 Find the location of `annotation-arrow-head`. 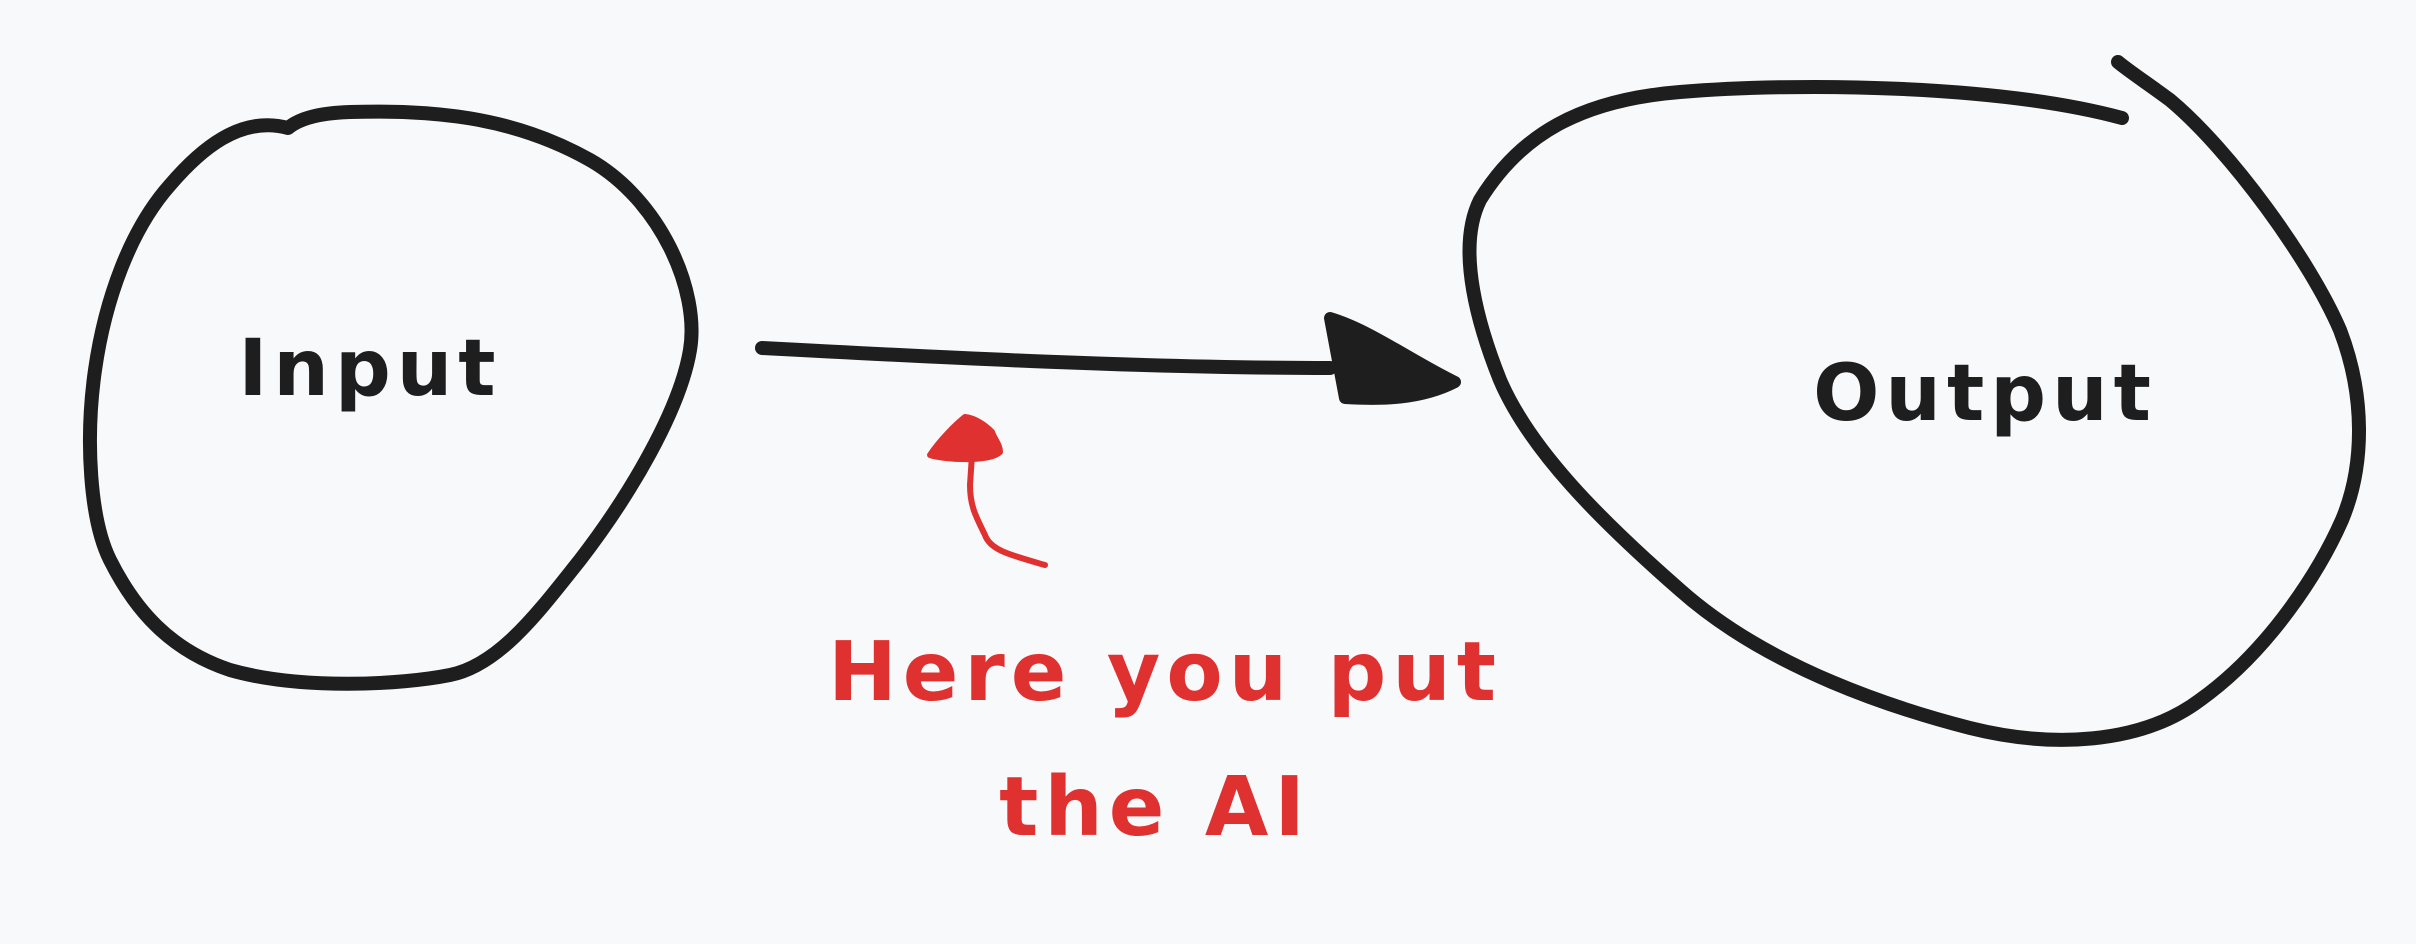

annotation-arrow-head is located at coordinates (965, 438).